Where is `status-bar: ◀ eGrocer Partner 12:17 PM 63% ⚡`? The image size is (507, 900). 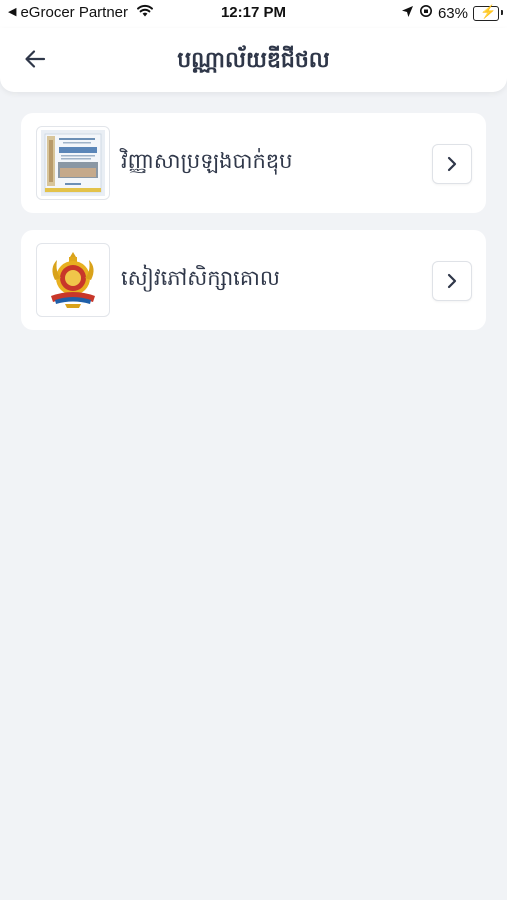
status-bar: ◀ eGrocer Partner 12:17 PM 63% ⚡ is located at coordinates (253, 14).